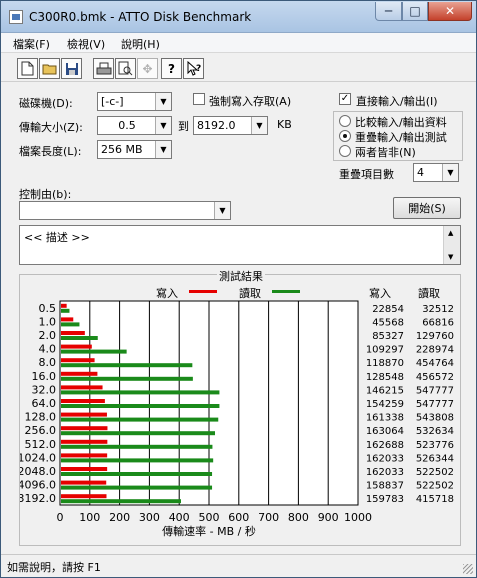  Describe the element at coordinates (450, 11) in the screenshot. I see `close-button: ✕` at that location.